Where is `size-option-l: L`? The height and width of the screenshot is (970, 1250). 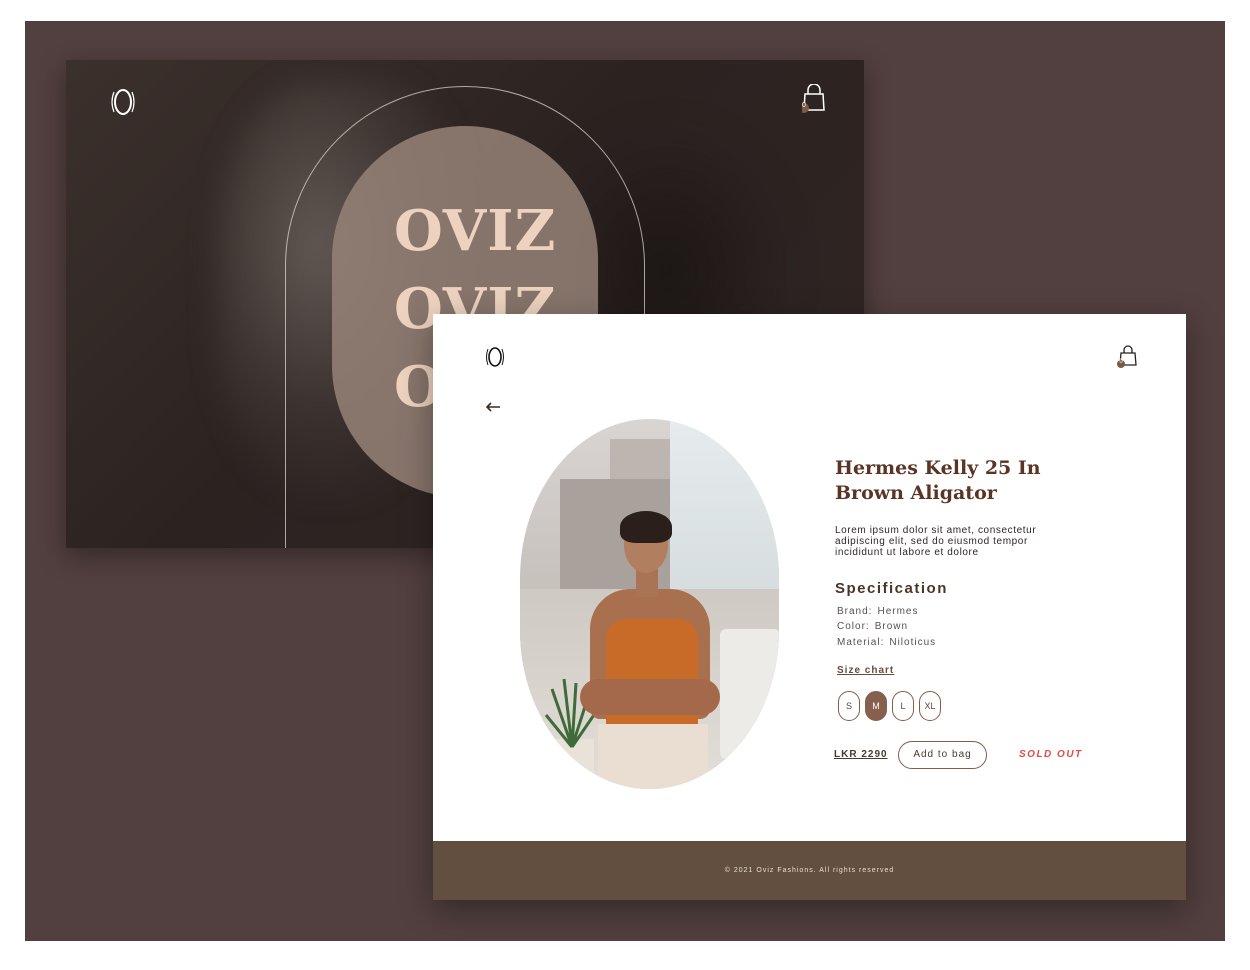
size-option-l: L is located at coordinates (903, 706).